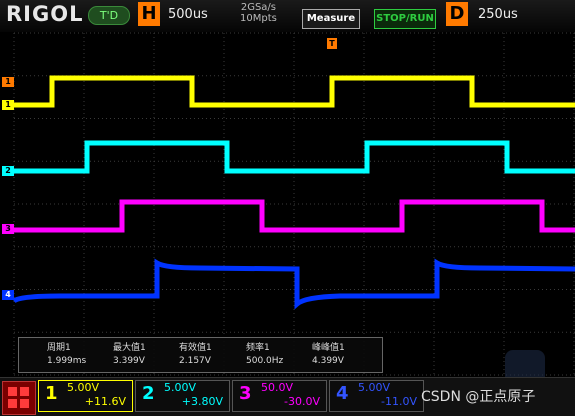  What do you see at coordinates (8, 295) in the screenshot?
I see `ch4-ground-marker: 4` at bounding box center [8, 295].